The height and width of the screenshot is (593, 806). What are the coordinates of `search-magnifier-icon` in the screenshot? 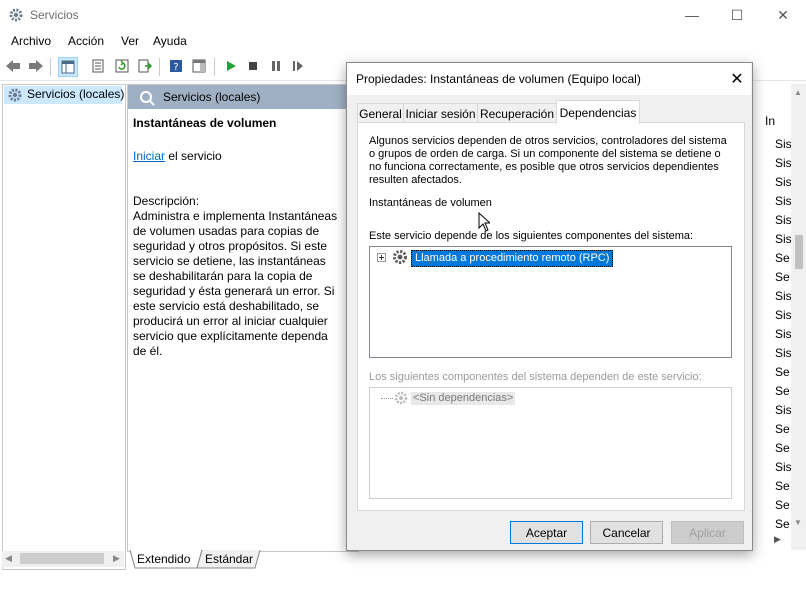 It's located at (147, 99).